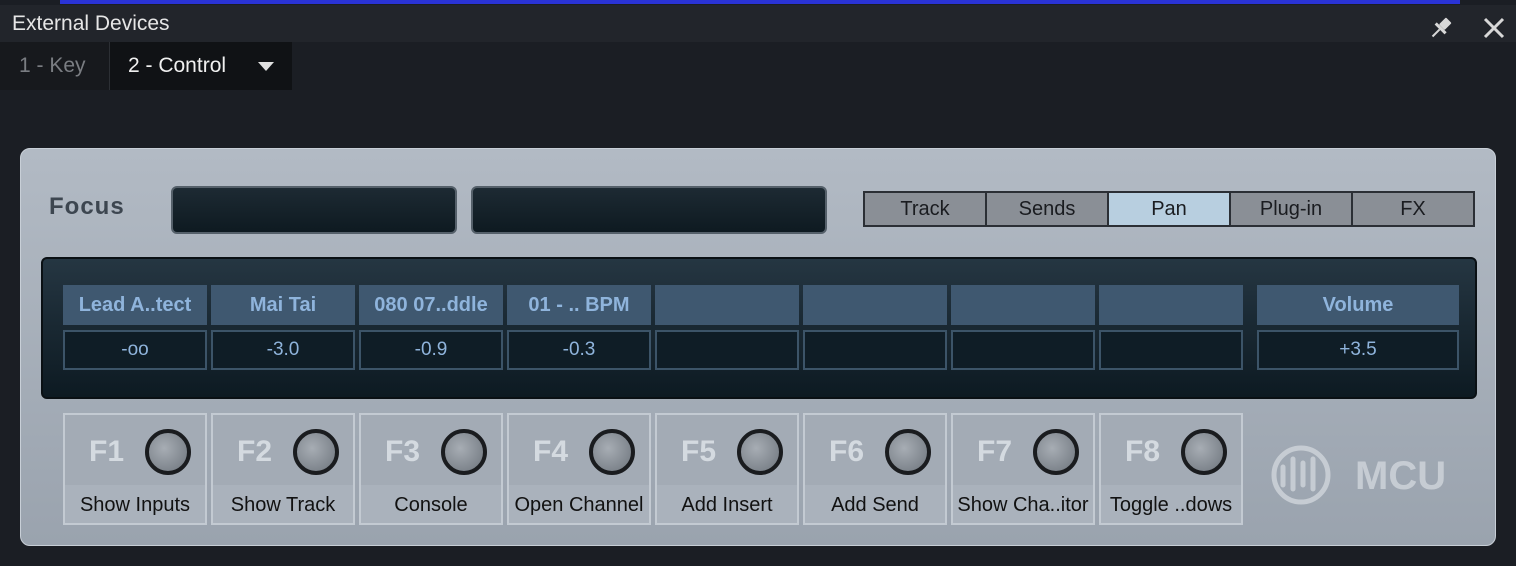 Image resolution: width=1516 pixels, height=566 pixels. Describe the element at coordinates (760, 2) in the screenshot. I see `selection-strip` at that location.